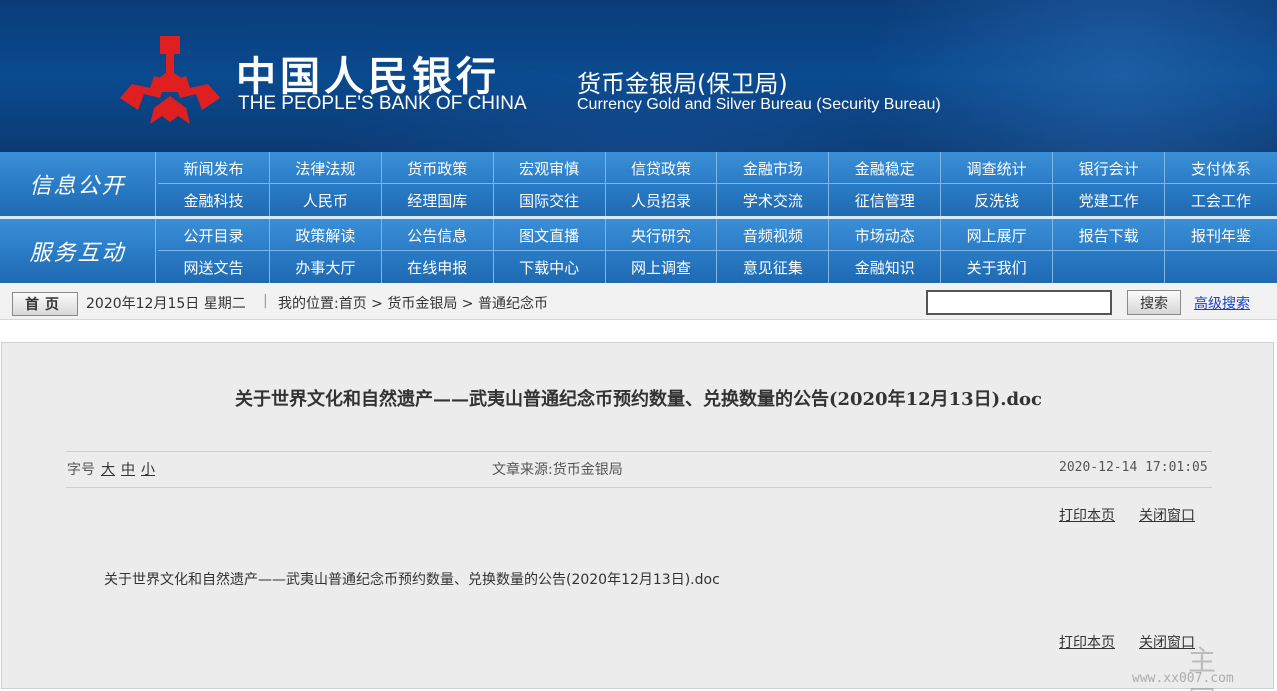 This screenshot has width=1277, height=691. Describe the element at coordinates (214, 200) in the screenshot. I see `nav-item-fintech: 金融科技` at that location.